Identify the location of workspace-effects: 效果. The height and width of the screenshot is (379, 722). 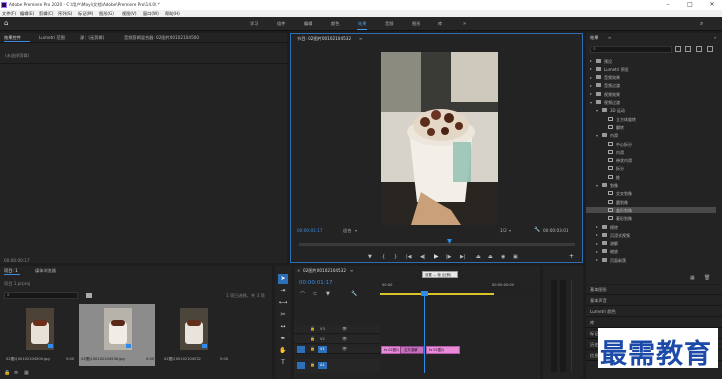
(362, 23).